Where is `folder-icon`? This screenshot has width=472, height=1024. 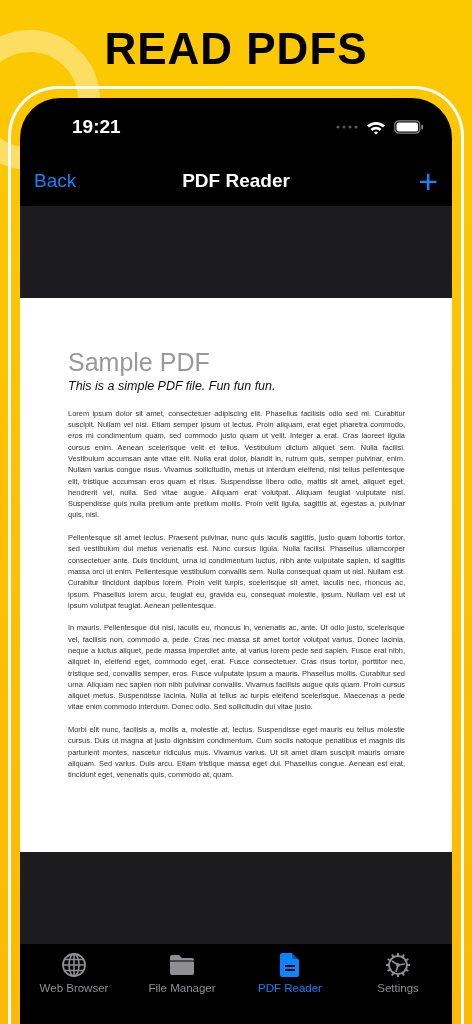
folder-icon is located at coordinates (182, 965).